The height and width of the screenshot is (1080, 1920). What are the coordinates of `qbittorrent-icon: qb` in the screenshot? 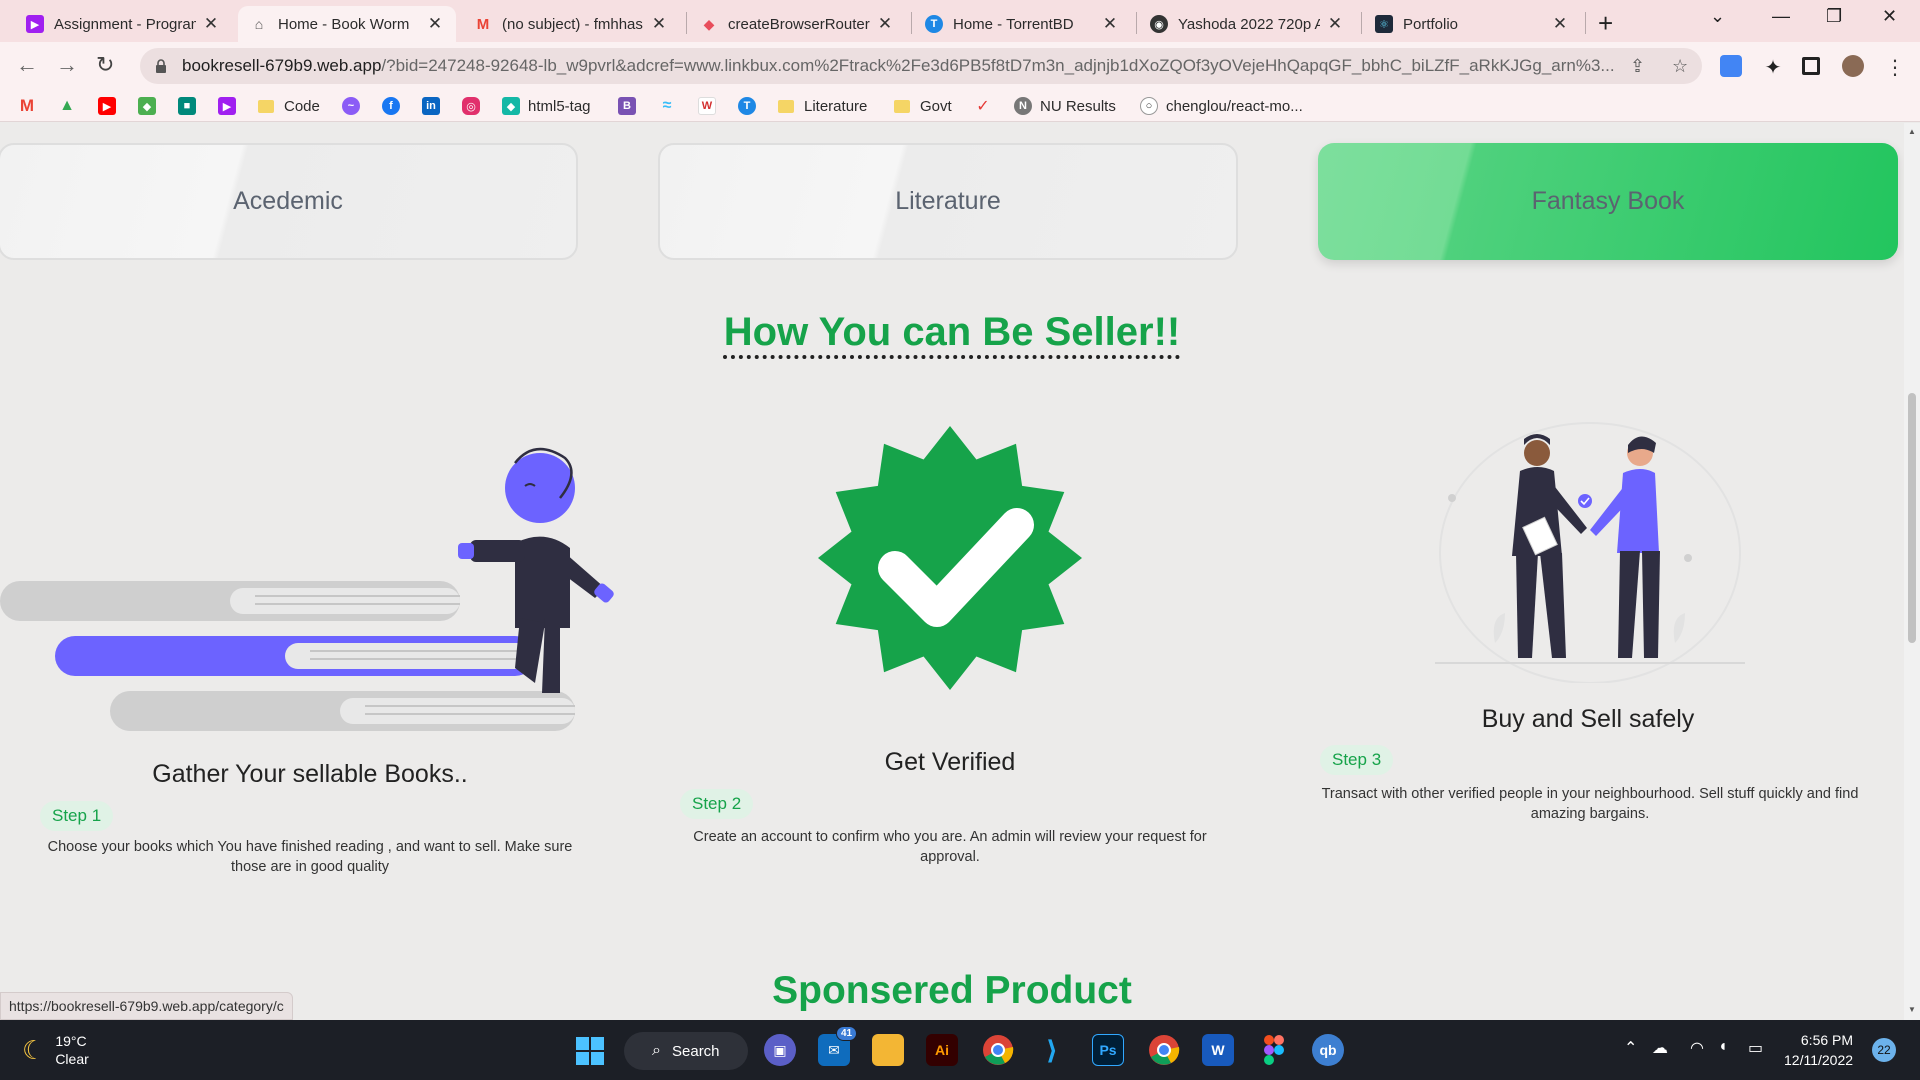 It's located at (1328, 1050).